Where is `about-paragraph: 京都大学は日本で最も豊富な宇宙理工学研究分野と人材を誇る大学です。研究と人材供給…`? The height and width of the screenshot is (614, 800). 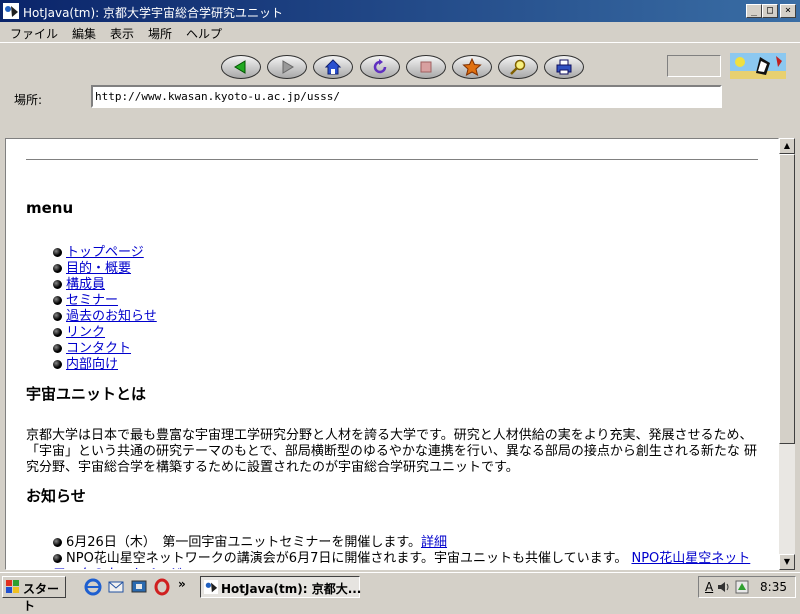 about-paragraph: 京都大学は日本で最も豊富な宇宙理工学研究分野と人材を誇る大学です。研究と人材供給… is located at coordinates (391, 451).